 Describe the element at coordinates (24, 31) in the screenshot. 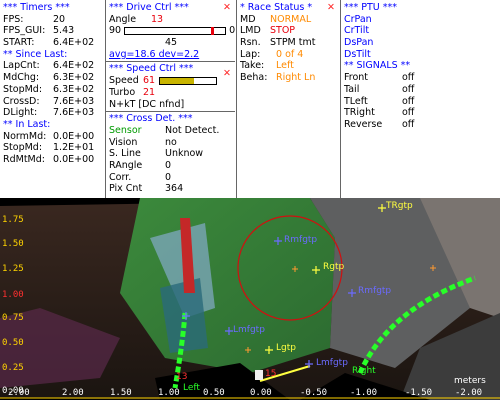

I see `fpsgui-label: FPS_GUI:` at that location.